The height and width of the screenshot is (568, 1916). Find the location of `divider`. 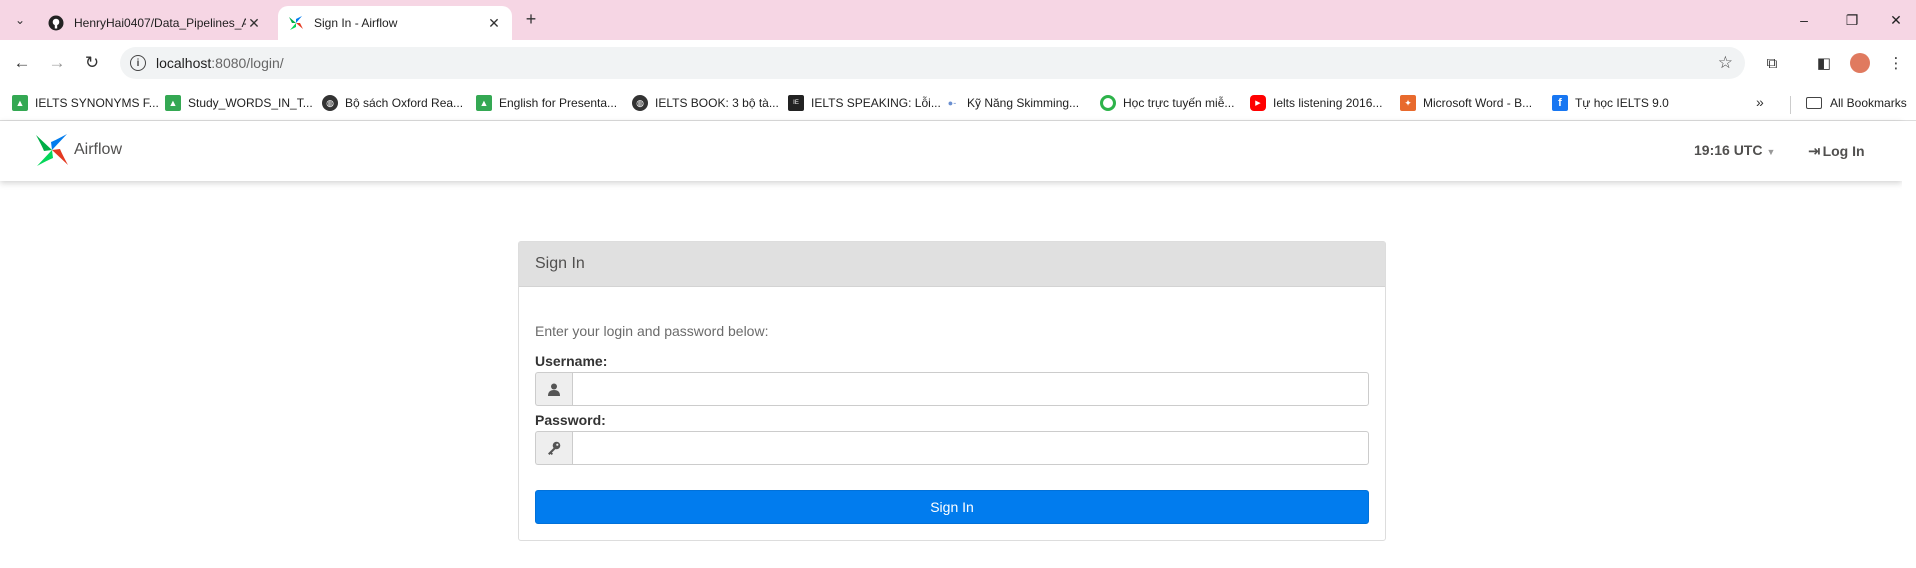

divider is located at coordinates (1790, 105).